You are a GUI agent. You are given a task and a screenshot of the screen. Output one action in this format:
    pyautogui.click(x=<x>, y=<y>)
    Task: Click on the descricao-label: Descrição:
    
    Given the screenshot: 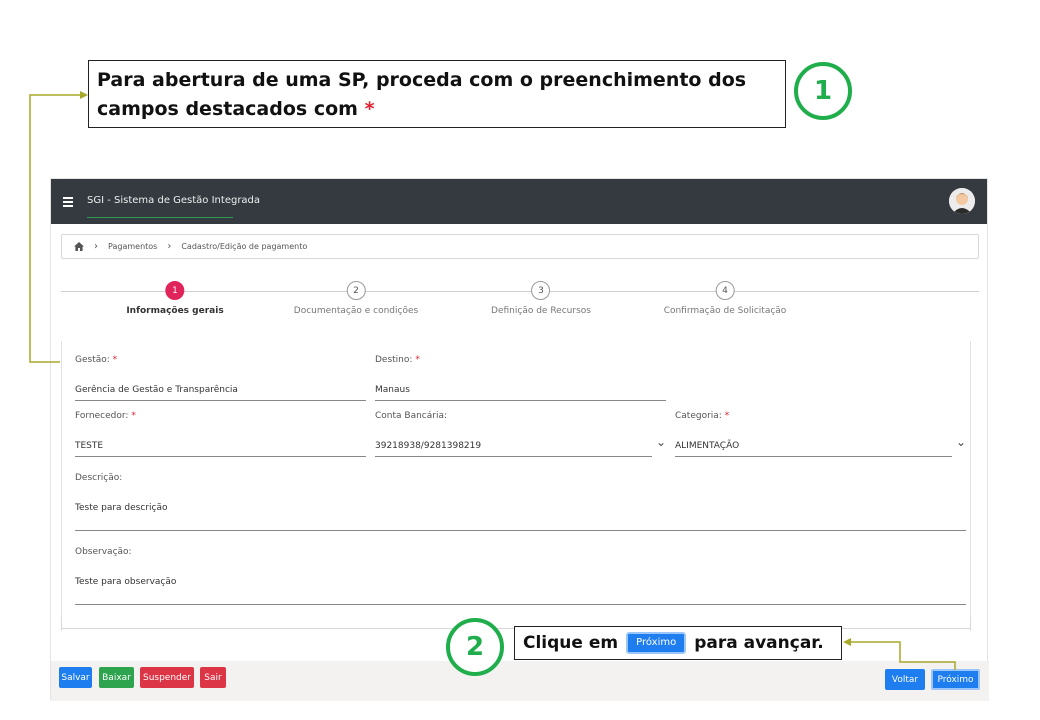 What is the action you would take?
    pyautogui.click(x=99, y=478)
    